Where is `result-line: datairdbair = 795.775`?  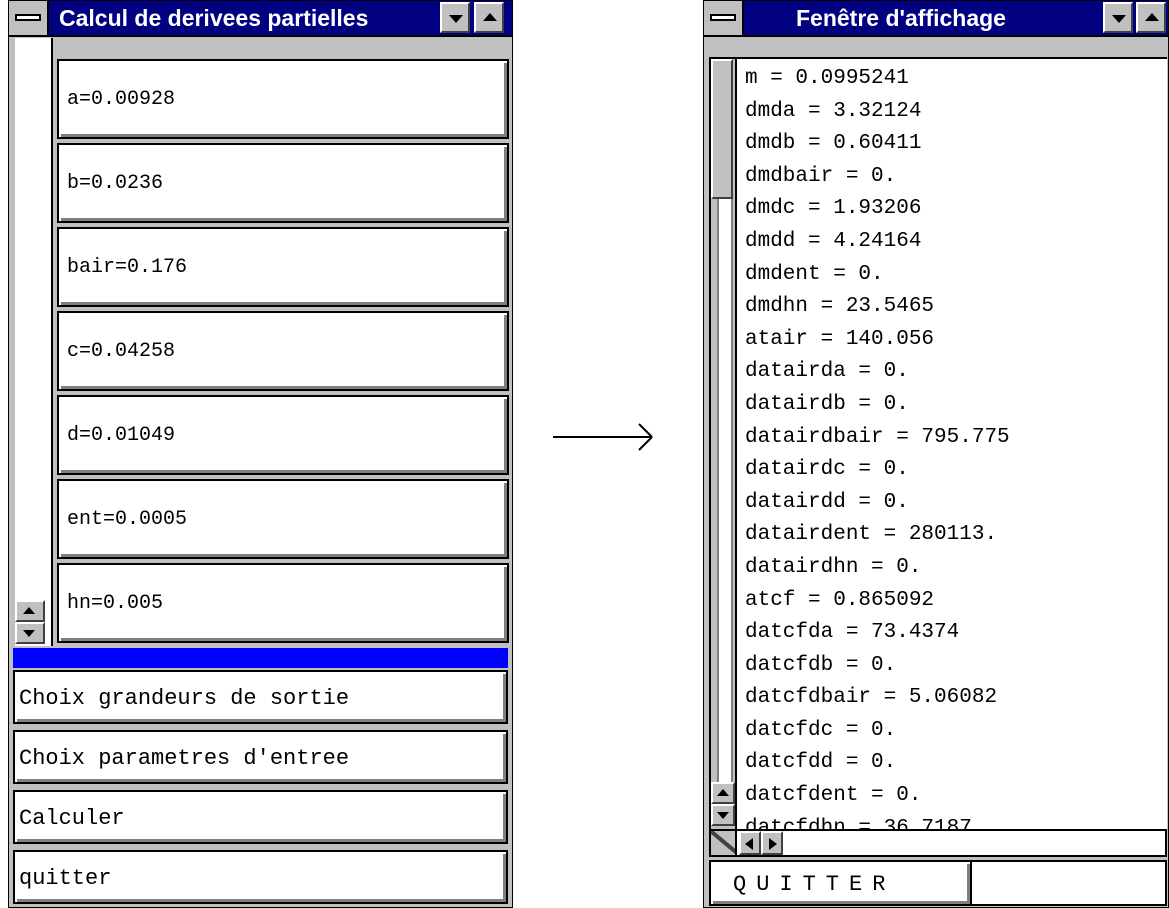 result-line: datairdbair = 795.775 is located at coordinates (877, 437).